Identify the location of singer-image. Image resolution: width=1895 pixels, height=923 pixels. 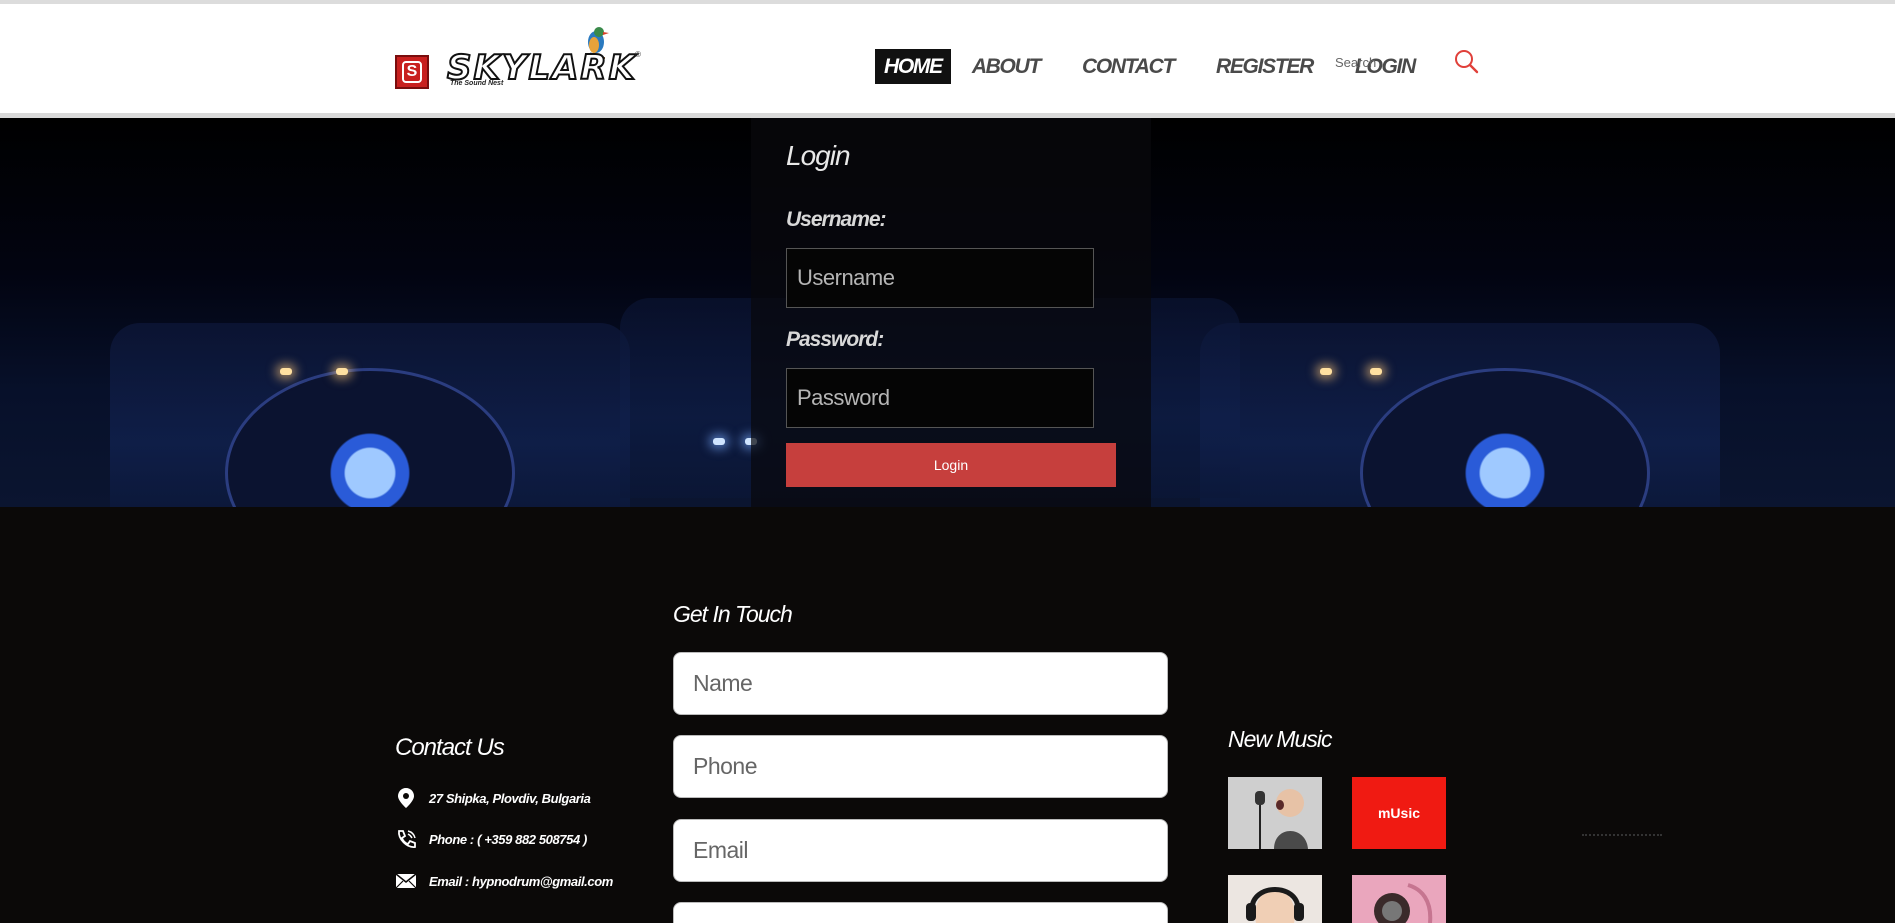
(1275, 813).